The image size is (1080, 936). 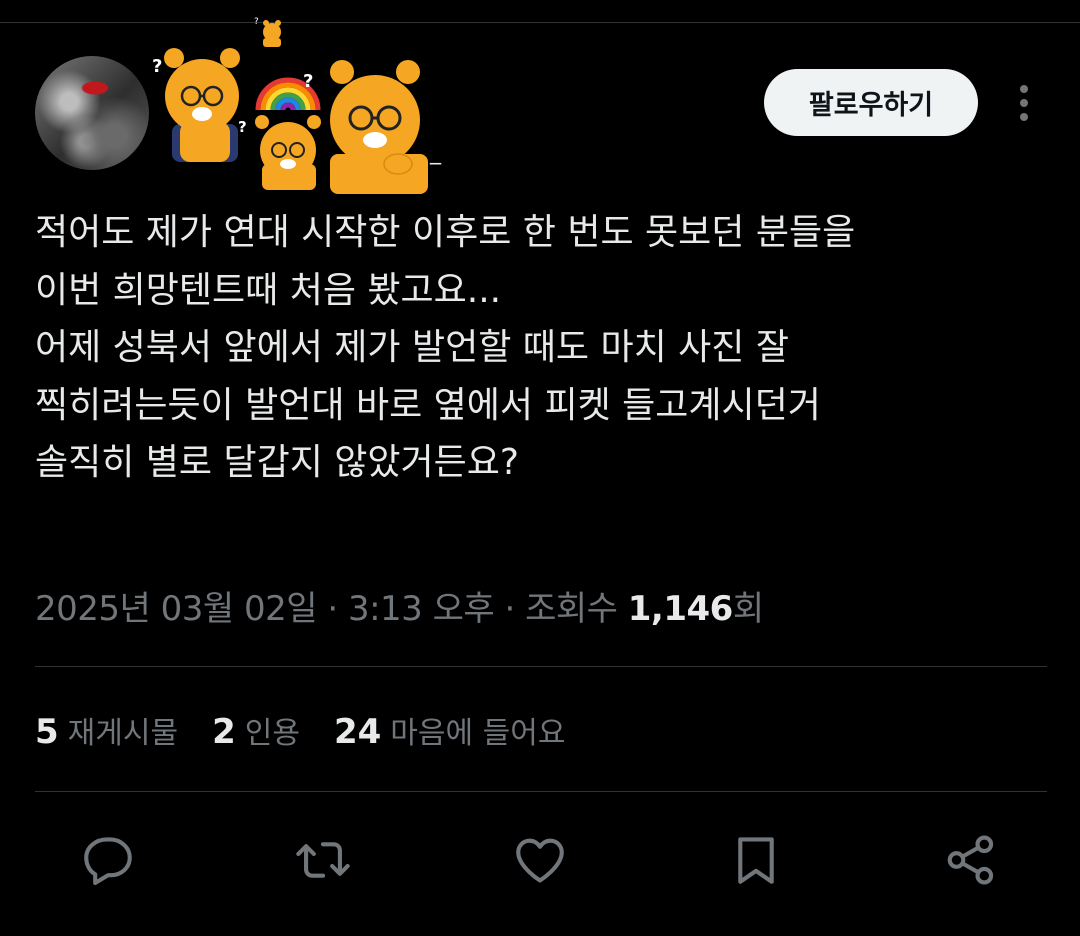 I want to click on bookmark-icon, so click(x=756, y=860).